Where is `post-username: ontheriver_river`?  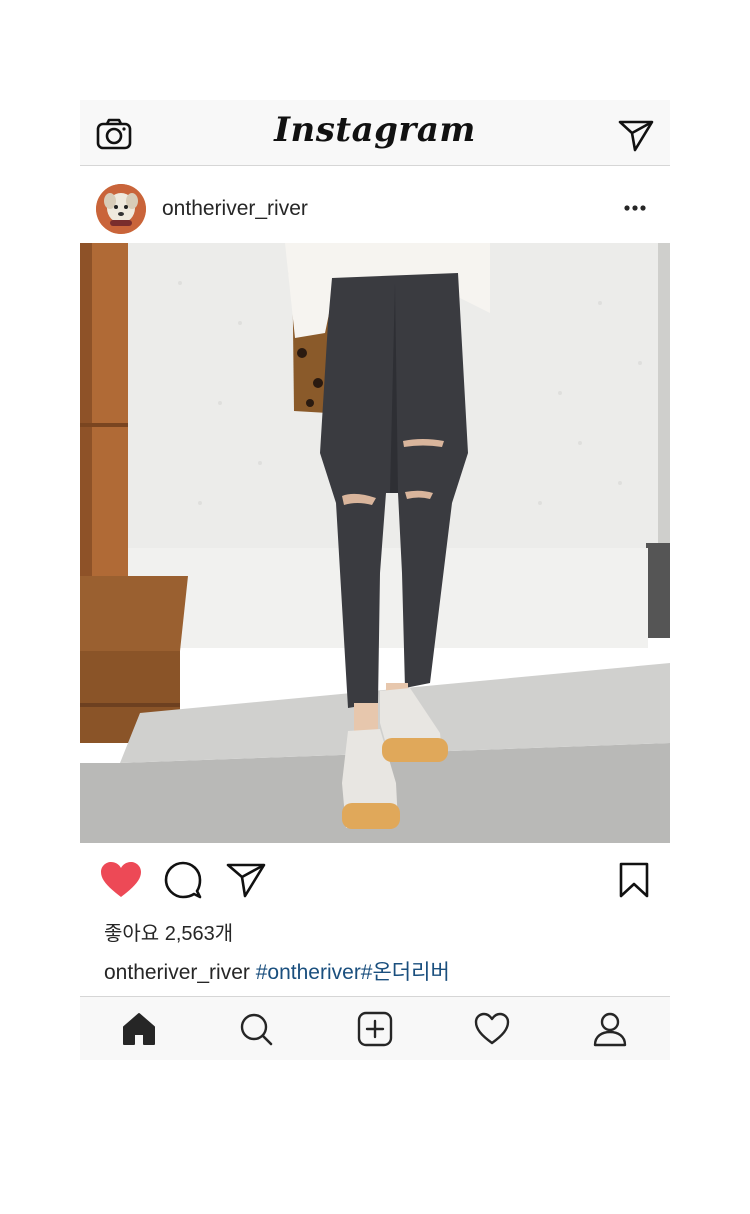
post-username: ontheriver_river is located at coordinates (235, 209).